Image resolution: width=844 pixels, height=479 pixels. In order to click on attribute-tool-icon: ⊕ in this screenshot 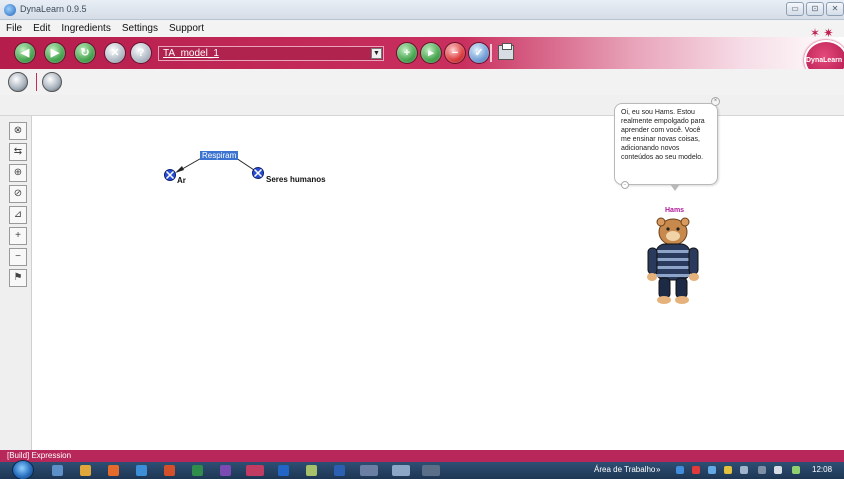, I will do `click(18, 173)`.